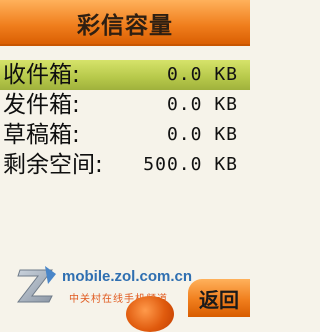 Image resolution: width=320 pixels, height=332 pixels. I want to click on zol-logo-icon, so click(36, 284).